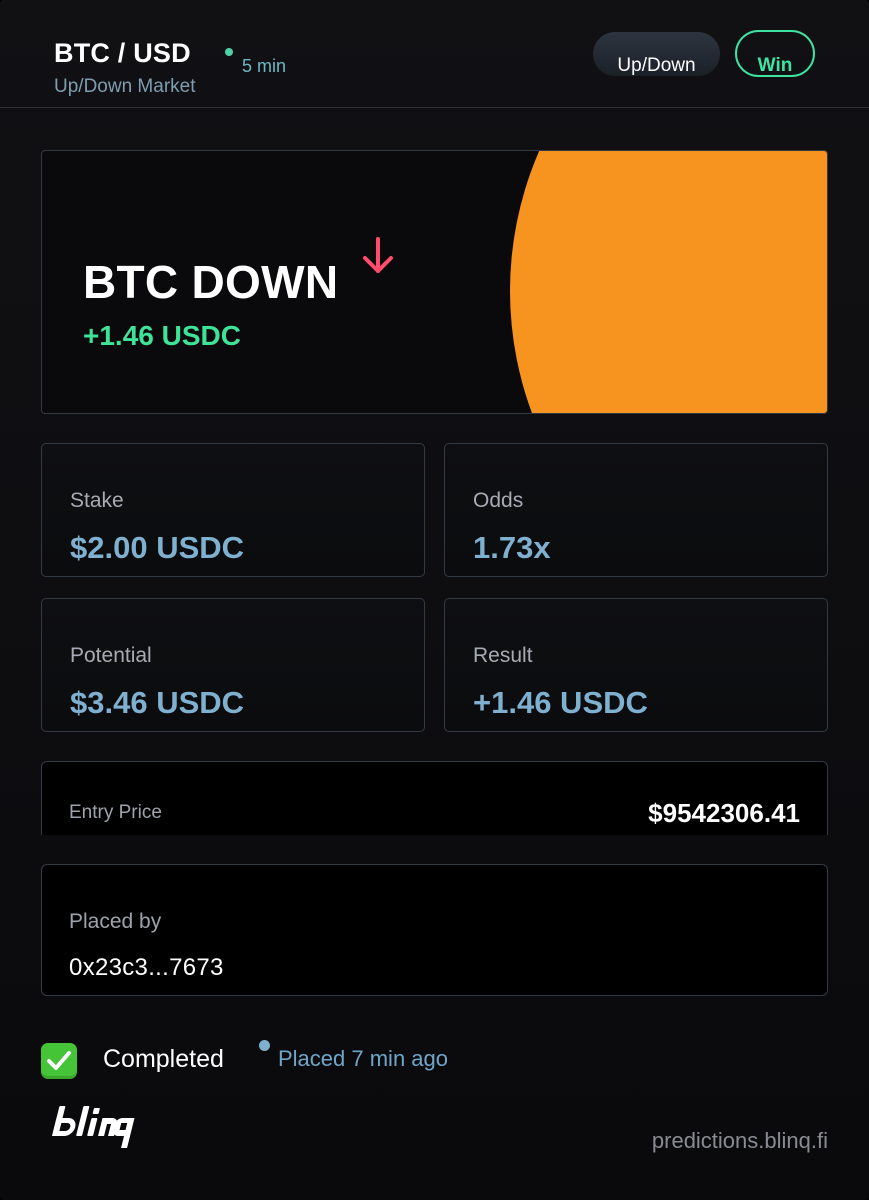 Image resolution: width=869 pixels, height=1200 pixels. I want to click on stake-label: Stake, so click(97, 500).